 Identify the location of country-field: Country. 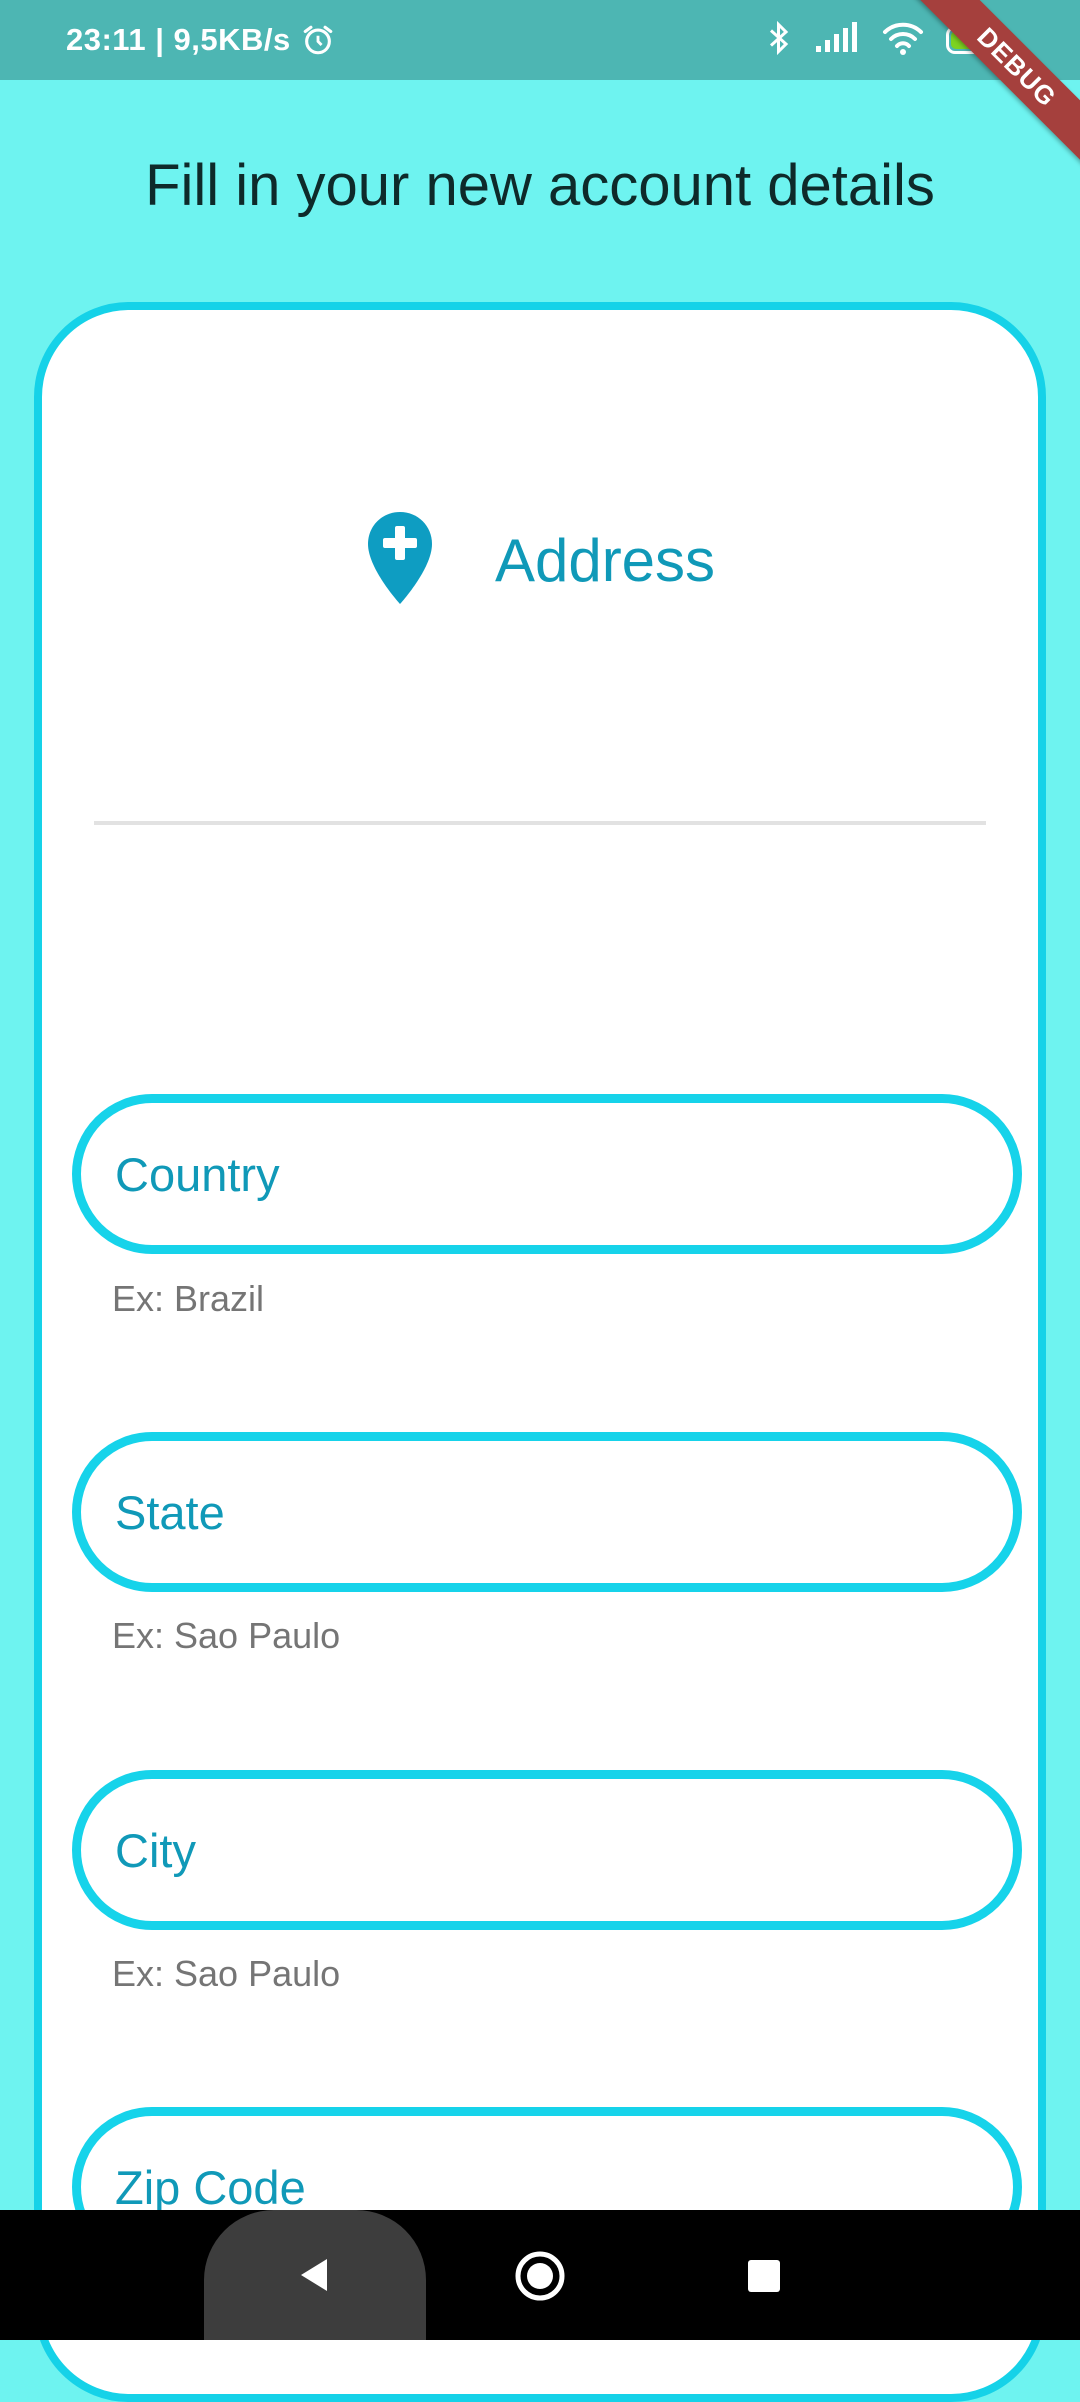
(547, 1174).